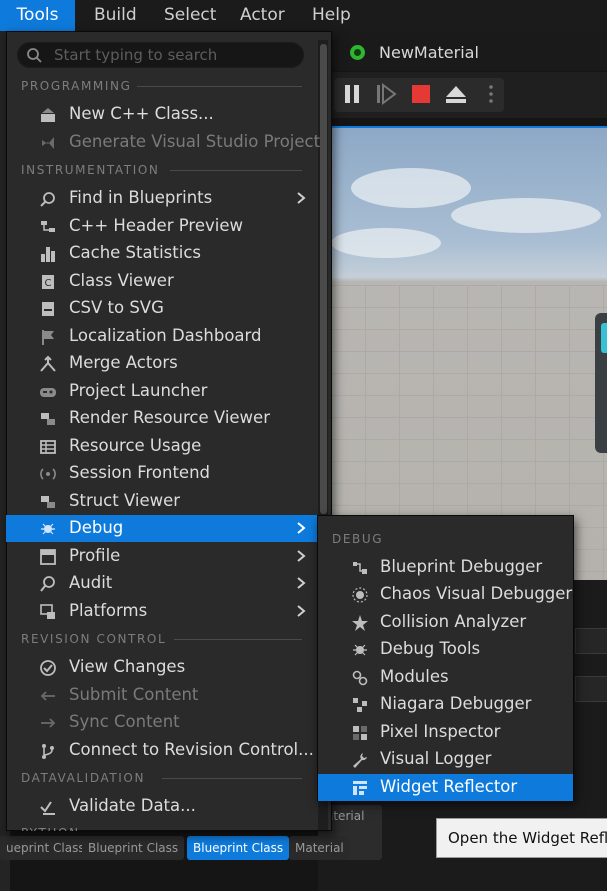 This screenshot has width=607, height=891. What do you see at coordinates (48, 668) in the screenshot?
I see `check-circle-icon` at bounding box center [48, 668].